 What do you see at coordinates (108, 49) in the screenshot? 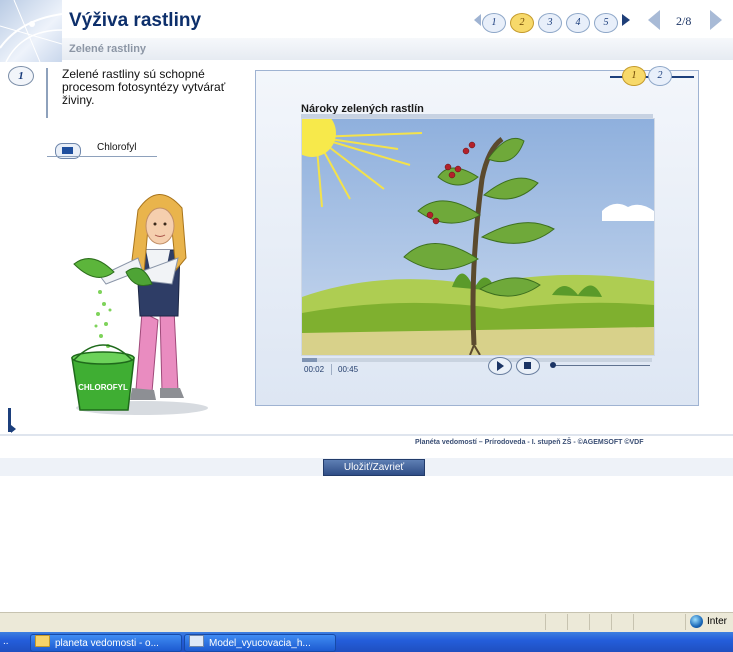
I see `page-subtitle: Zelené rastliny` at bounding box center [108, 49].